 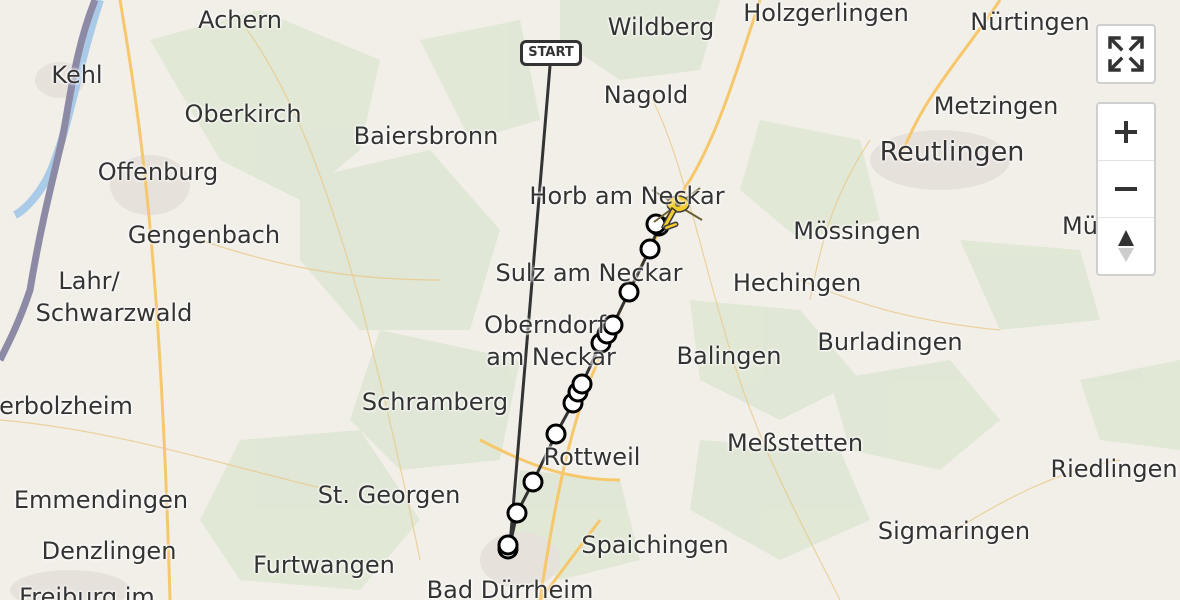 What do you see at coordinates (646, 95) in the screenshot?
I see `place-label: Nagold` at bounding box center [646, 95].